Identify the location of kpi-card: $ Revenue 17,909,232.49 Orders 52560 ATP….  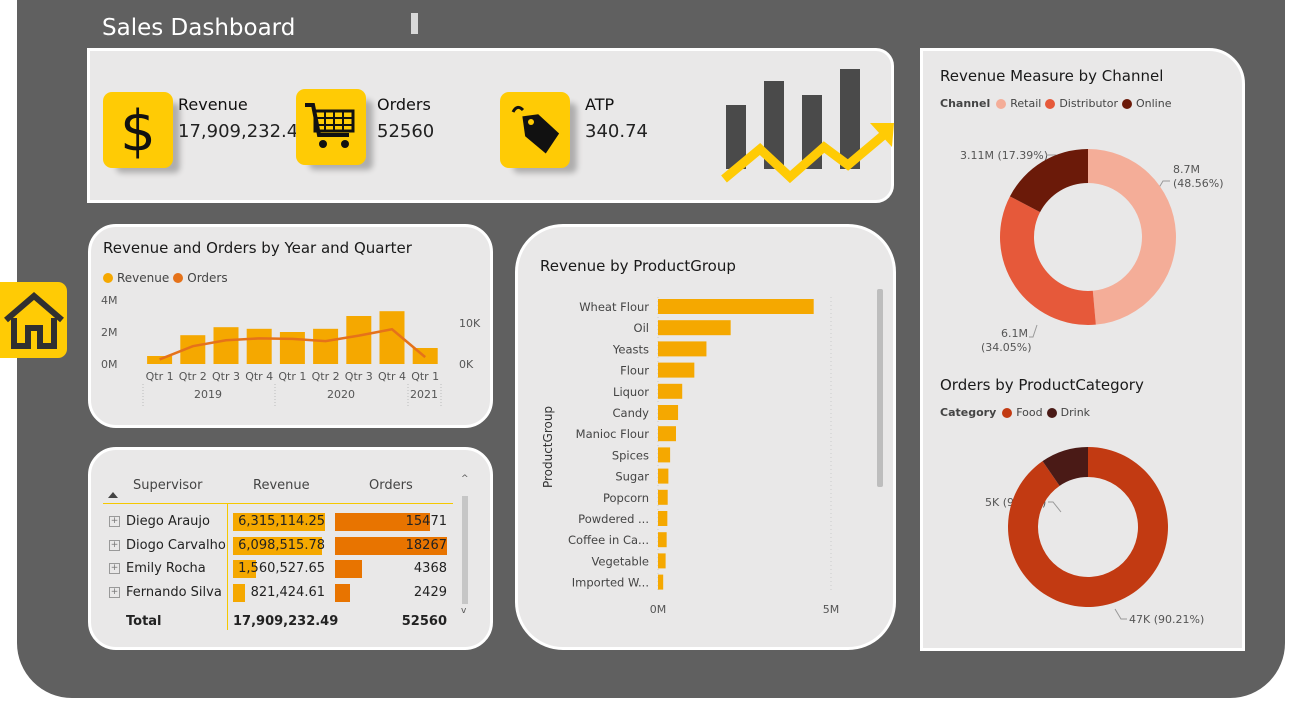
(490, 125).